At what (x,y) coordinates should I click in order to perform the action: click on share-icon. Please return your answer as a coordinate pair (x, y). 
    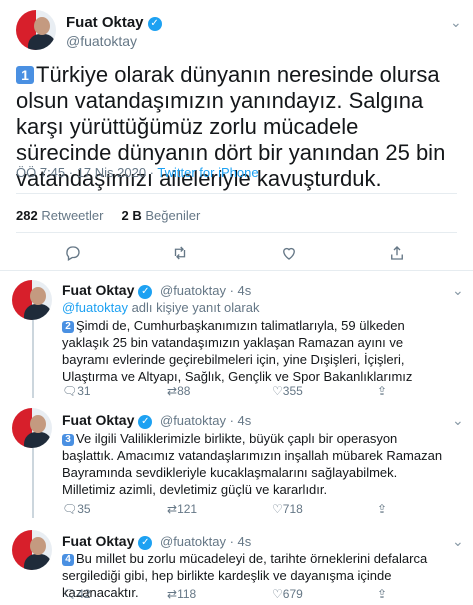
    Looking at the image, I should click on (397, 255).